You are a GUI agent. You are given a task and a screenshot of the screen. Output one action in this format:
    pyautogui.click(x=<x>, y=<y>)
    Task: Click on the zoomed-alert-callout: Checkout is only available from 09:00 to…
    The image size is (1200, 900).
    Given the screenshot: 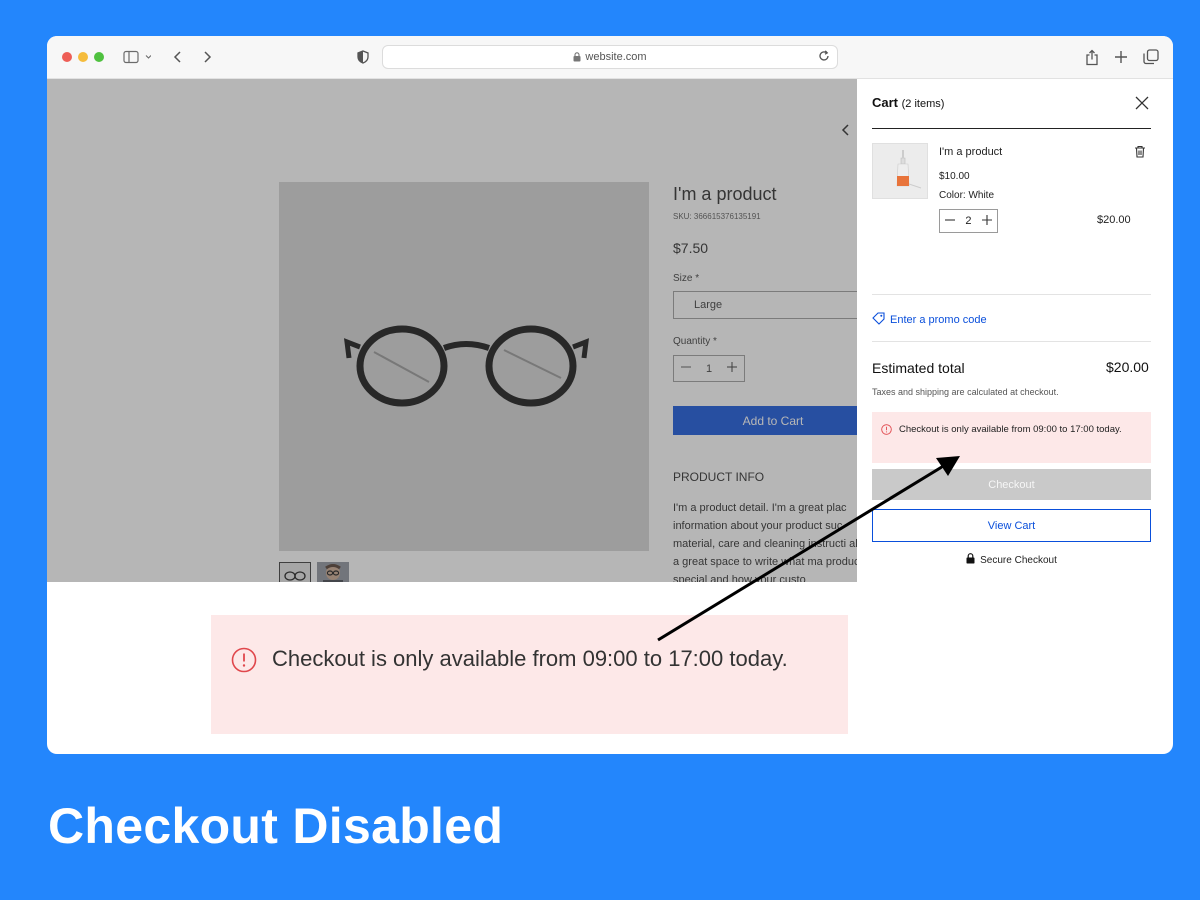 What is the action you would take?
    pyautogui.click(x=529, y=674)
    